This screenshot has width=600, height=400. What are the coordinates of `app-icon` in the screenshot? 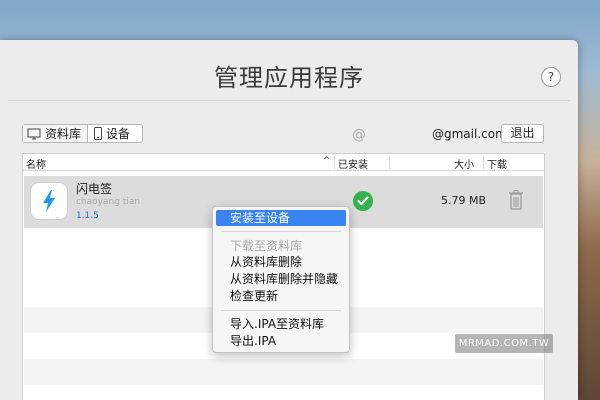 It's located at (49, 201).